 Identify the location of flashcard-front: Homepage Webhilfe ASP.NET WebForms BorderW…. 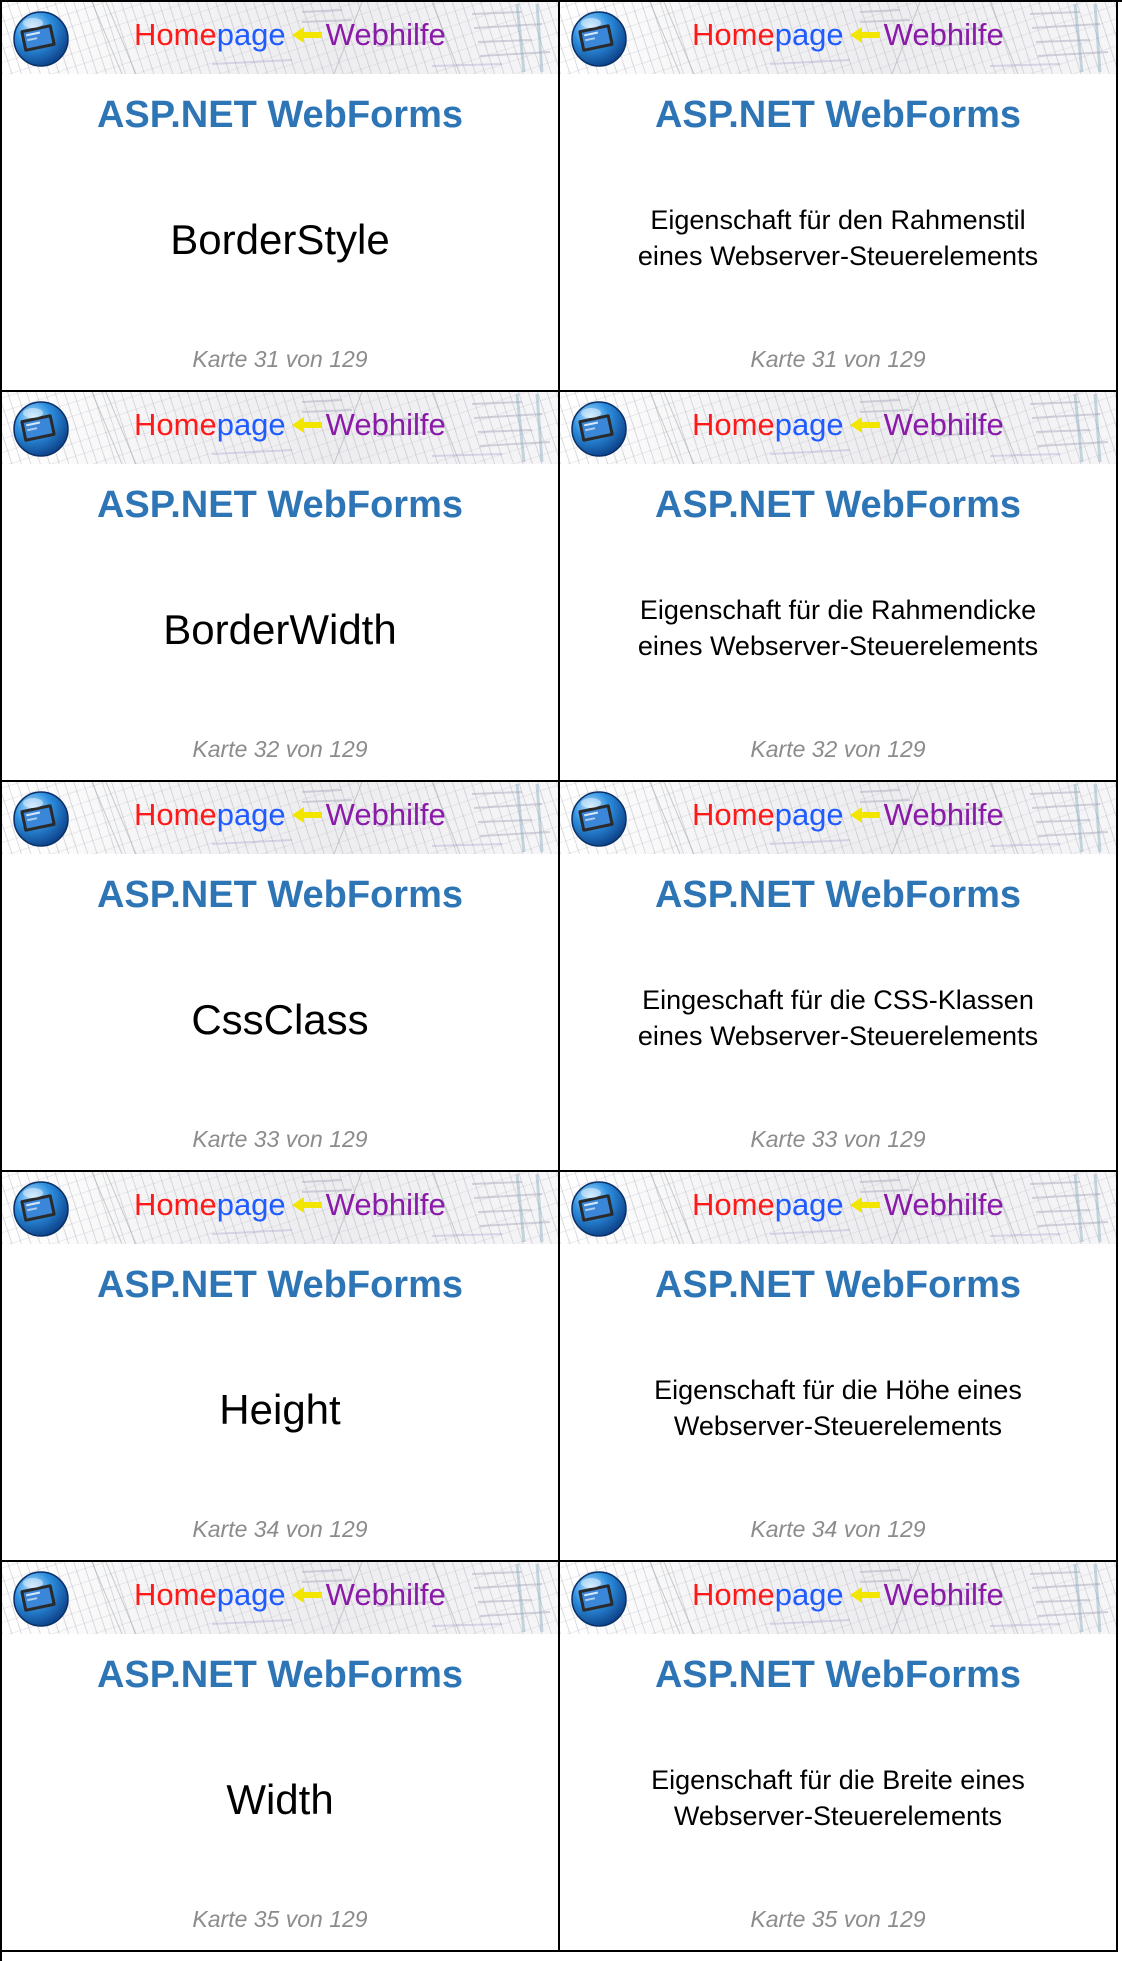
(281, 587).